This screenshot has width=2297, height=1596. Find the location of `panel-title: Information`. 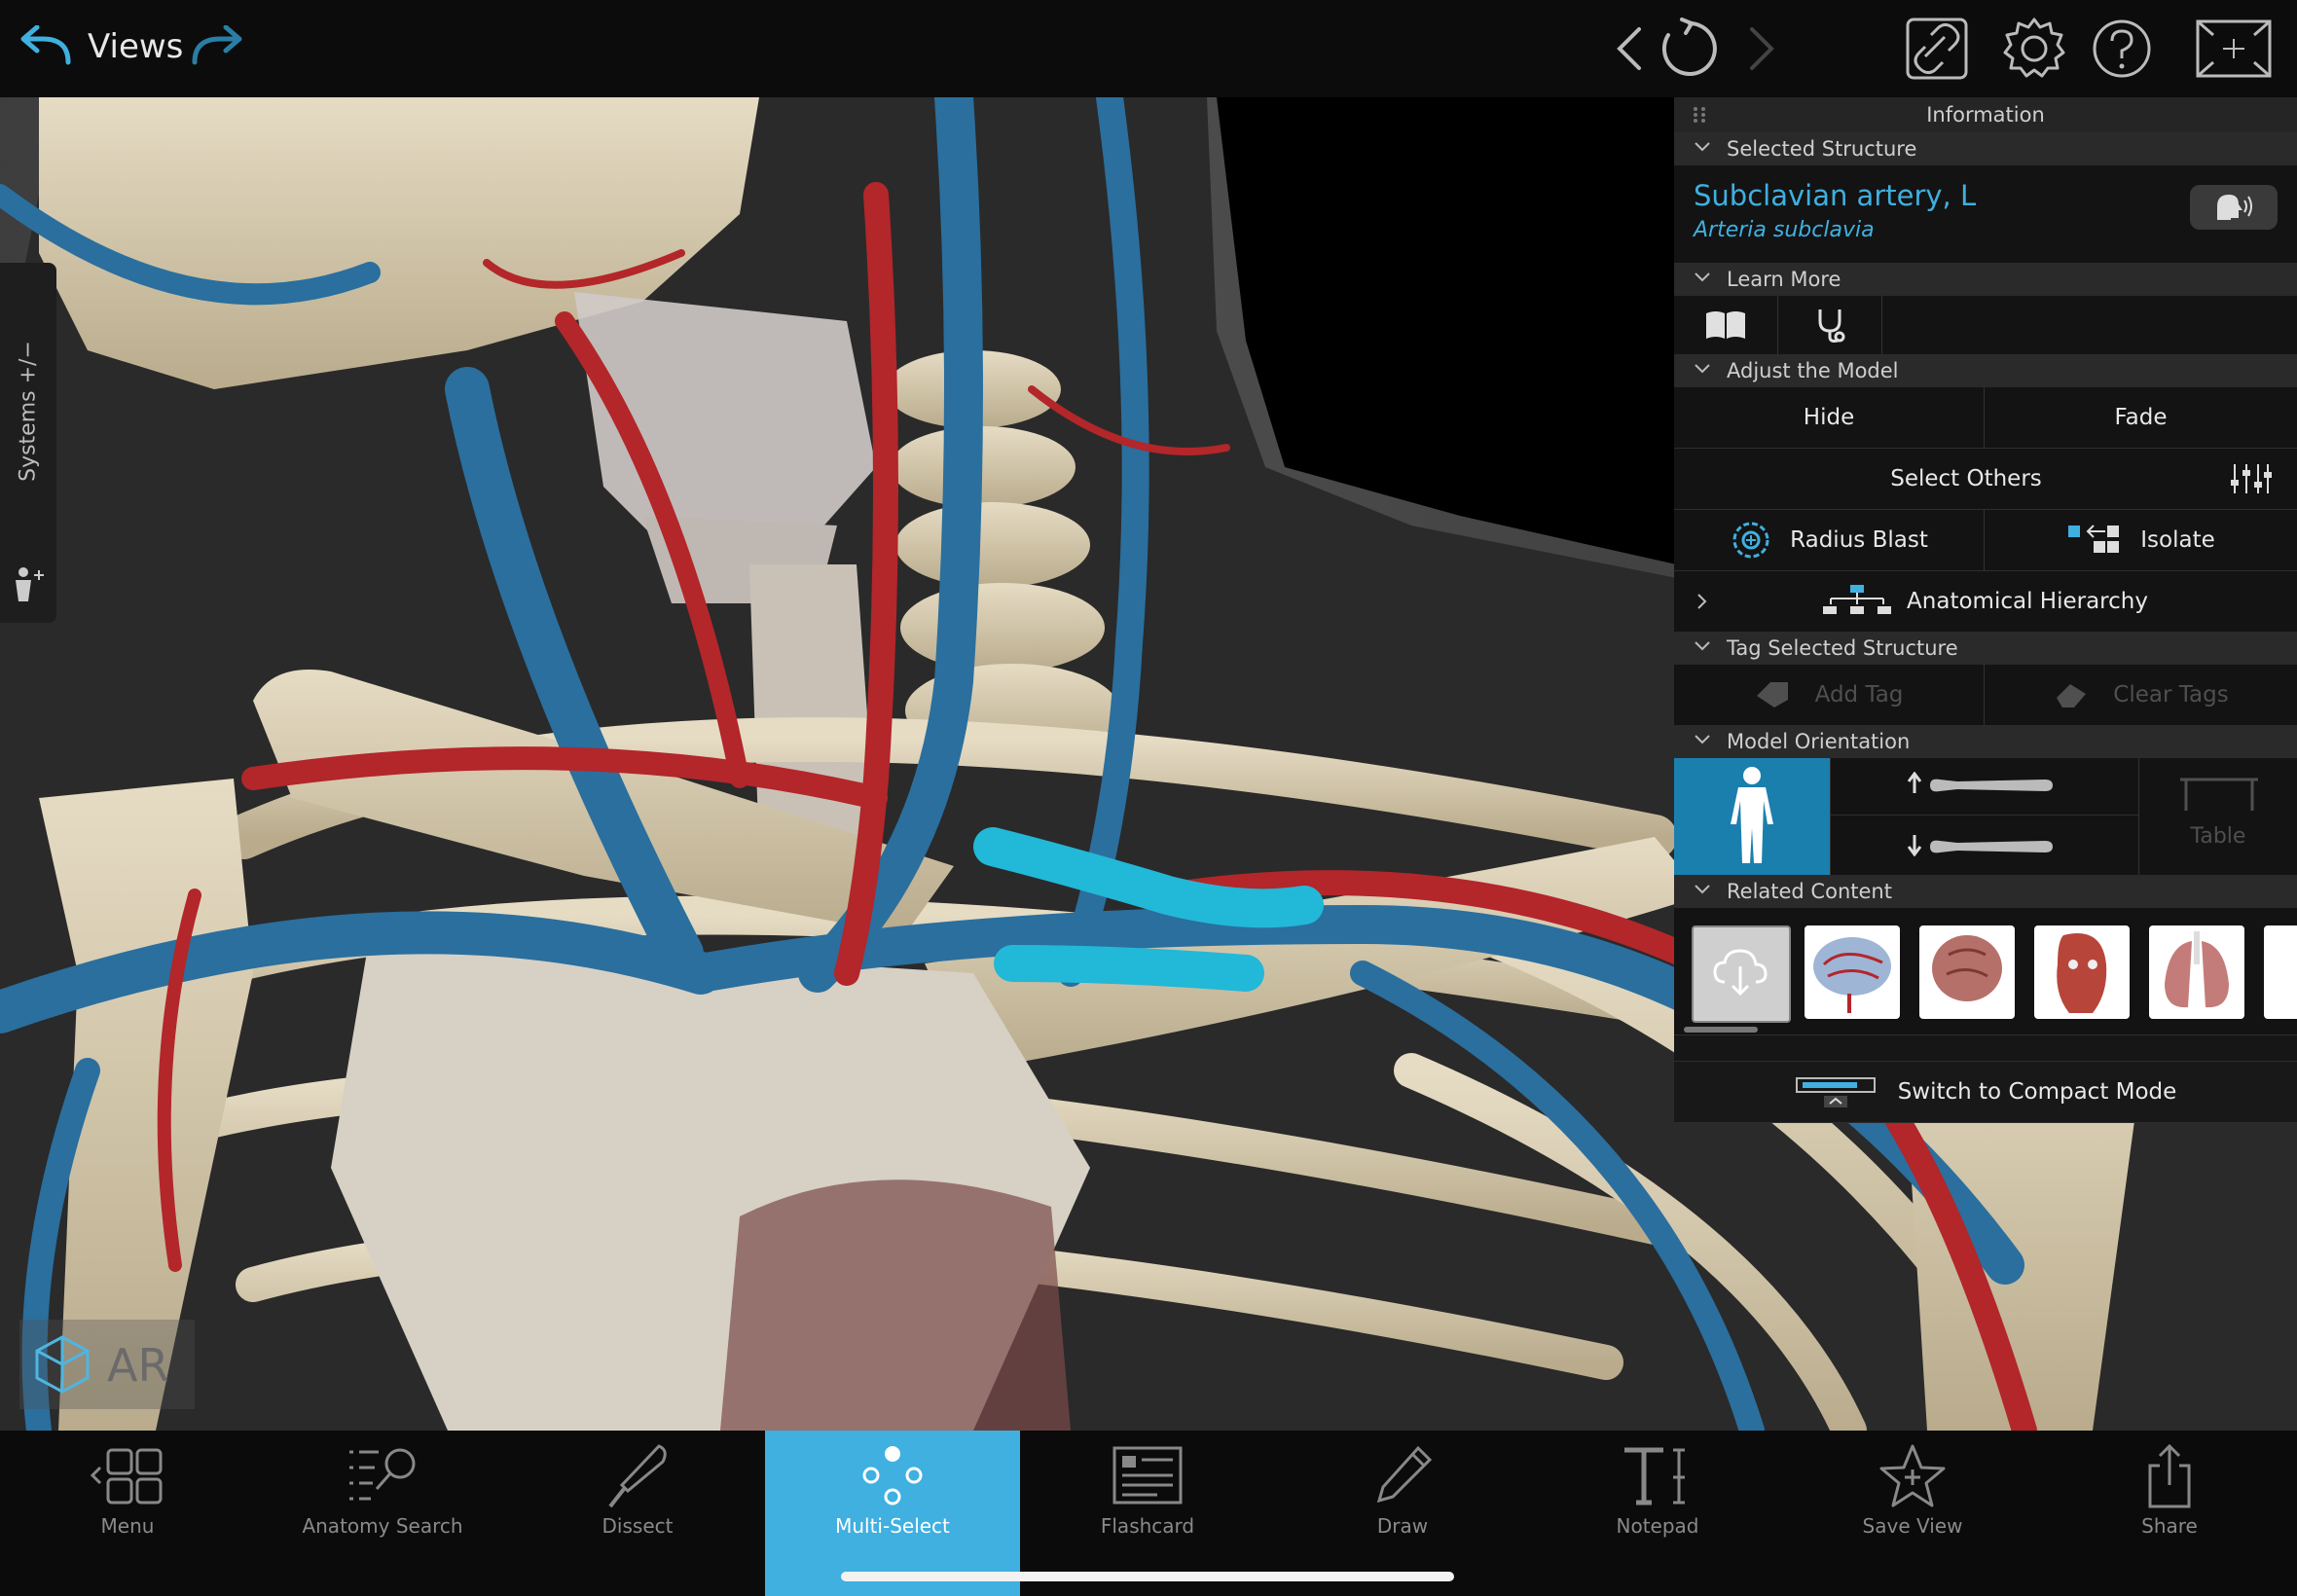

panel-title: Information is located at coordinates (1986, 115).